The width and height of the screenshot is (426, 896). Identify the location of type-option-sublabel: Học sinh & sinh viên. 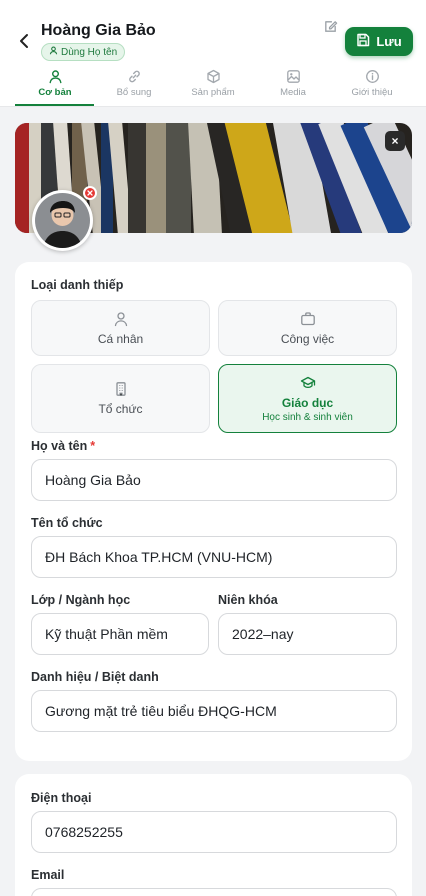
(307, 417).